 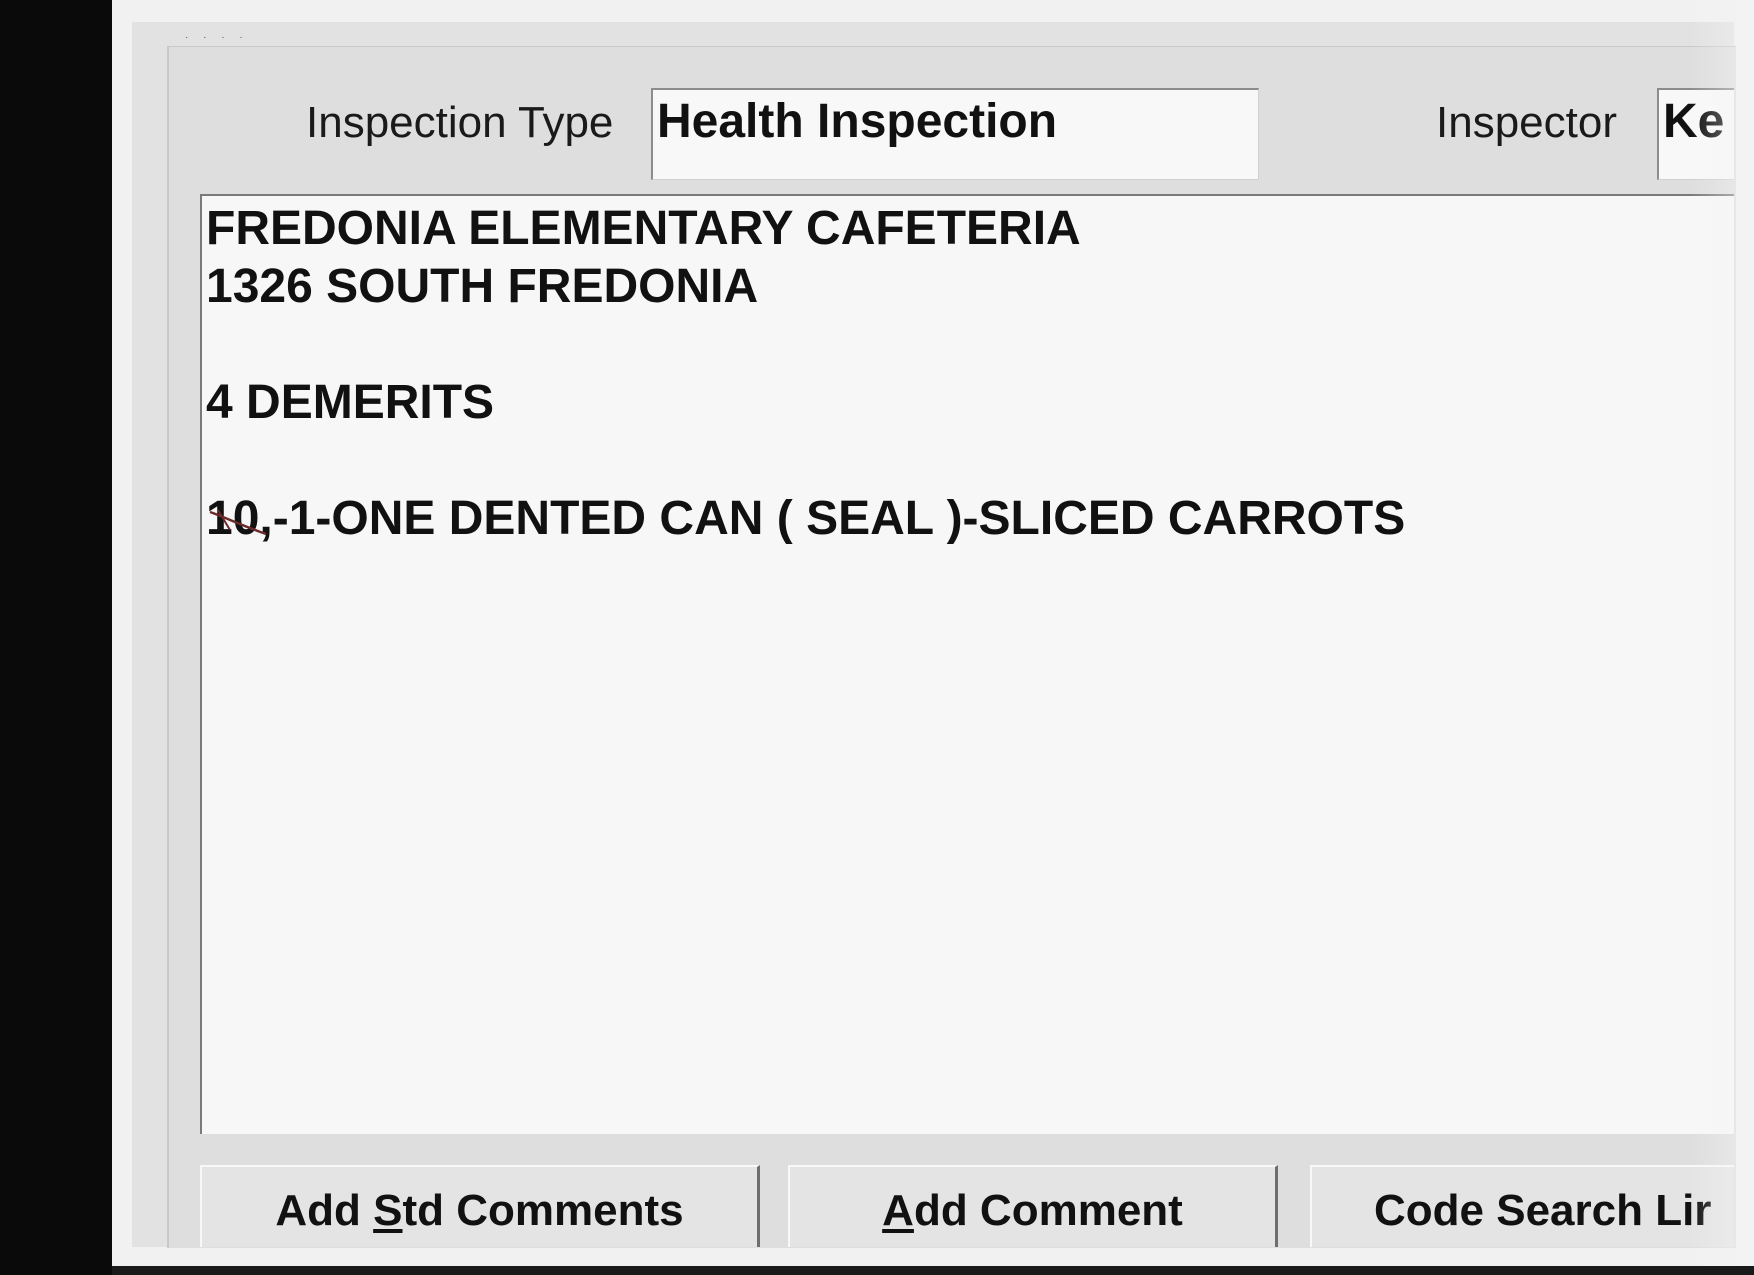 I want to click on code-search-label: Code Search Lir, so click(x=1543, y=1210).